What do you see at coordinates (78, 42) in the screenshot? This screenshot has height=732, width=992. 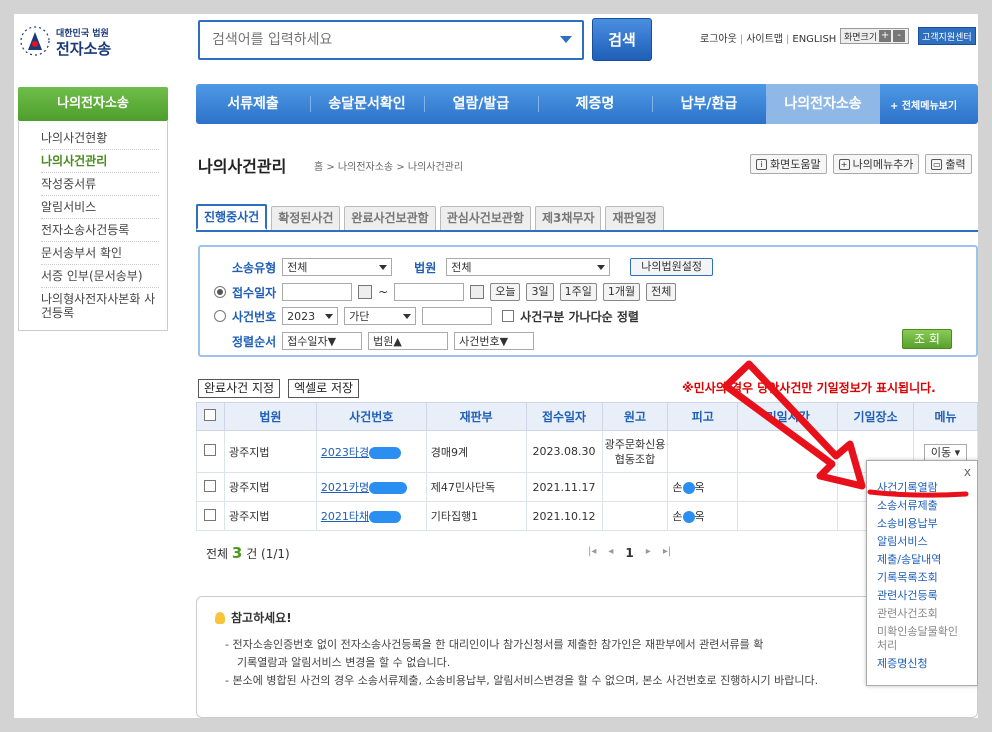 I see `court-logo: 대한민국 법원 전자소송` at bounding box center [78, 42].